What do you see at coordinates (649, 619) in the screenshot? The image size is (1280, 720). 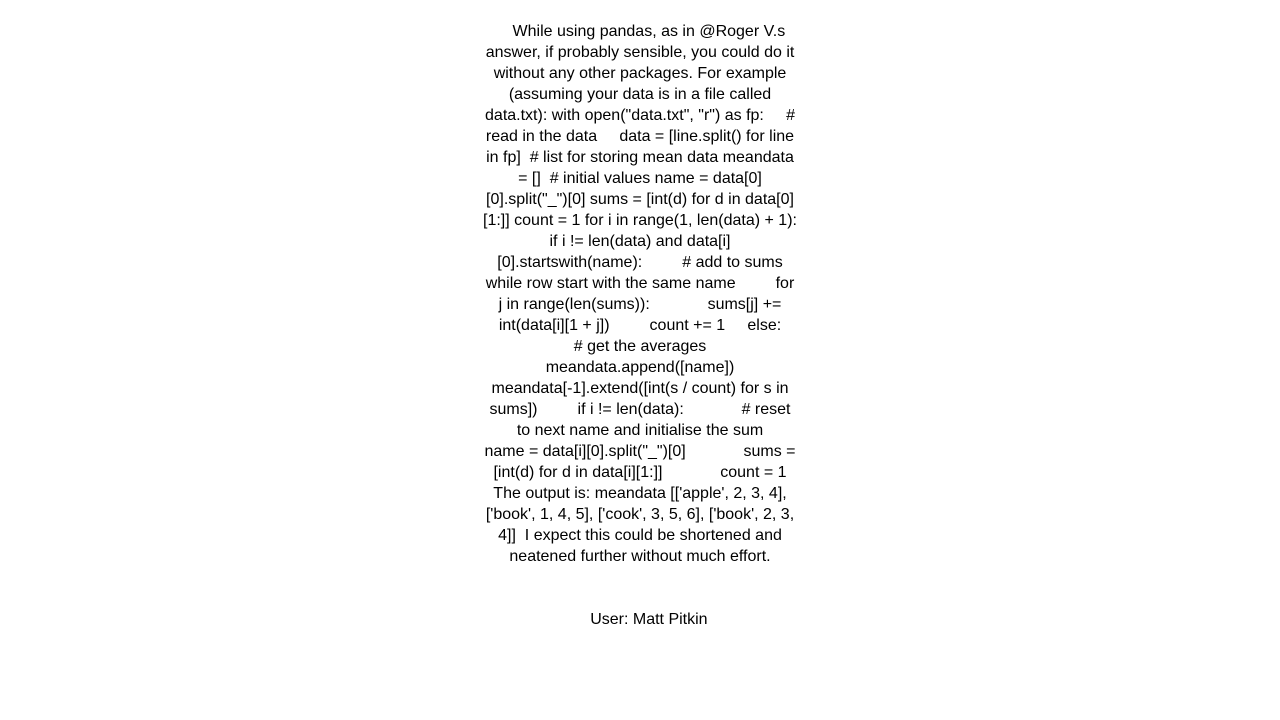 I see `answer-attribution: User: Matt Pitkin` at bounding box center [649, 619].